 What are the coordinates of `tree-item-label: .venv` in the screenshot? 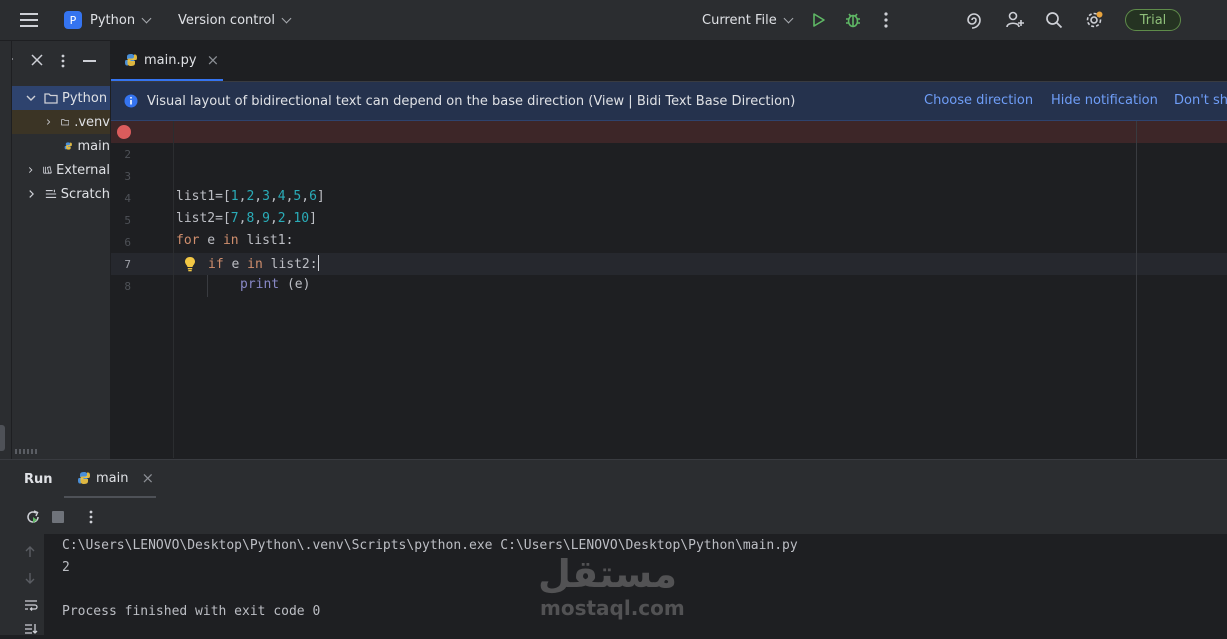 It's located at (92, 122).